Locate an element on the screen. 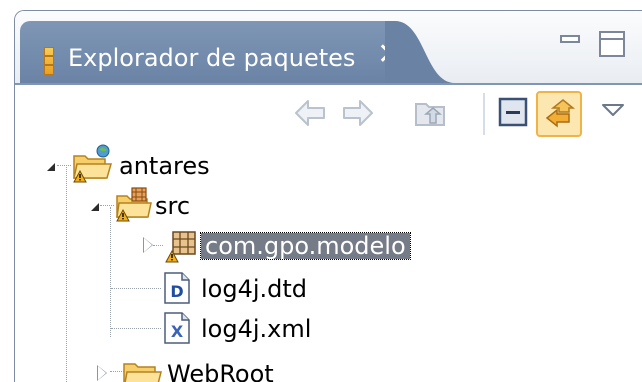  xml-file-icon: X is located at coordinates (177, 328).